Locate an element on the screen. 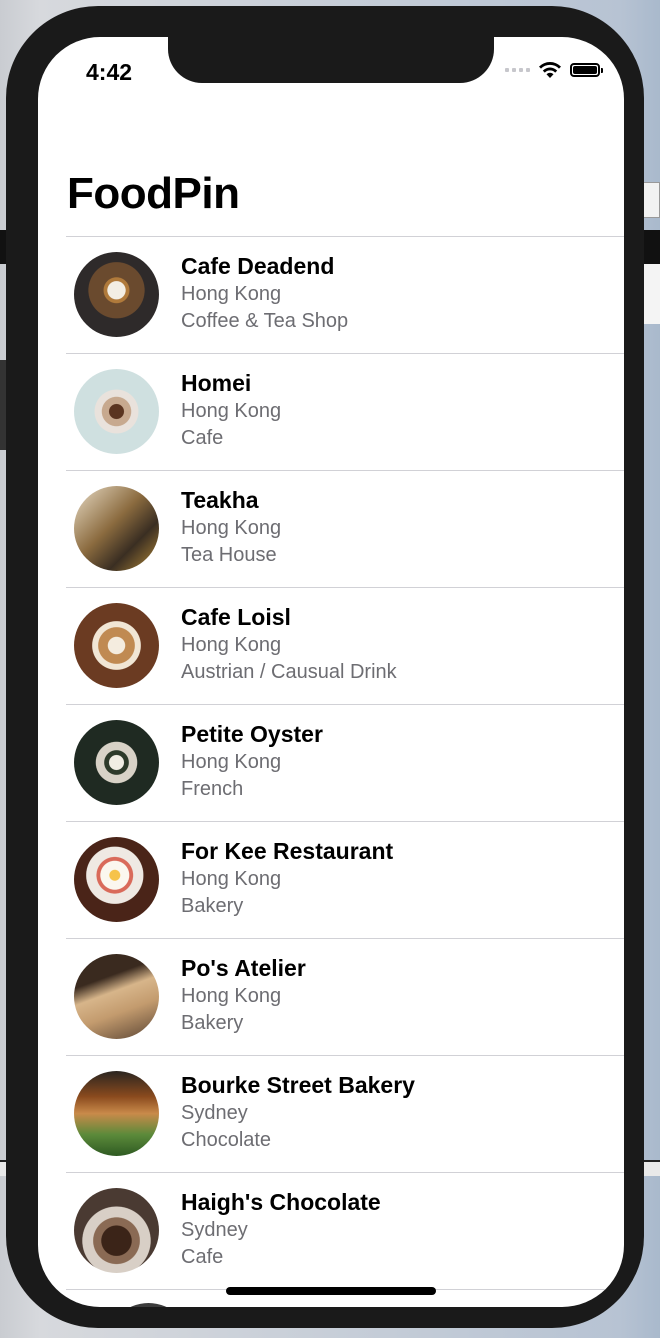  restaurant-row: Haigh's Chocolate Sydney Cafe is located at coordinates (345, 1231).